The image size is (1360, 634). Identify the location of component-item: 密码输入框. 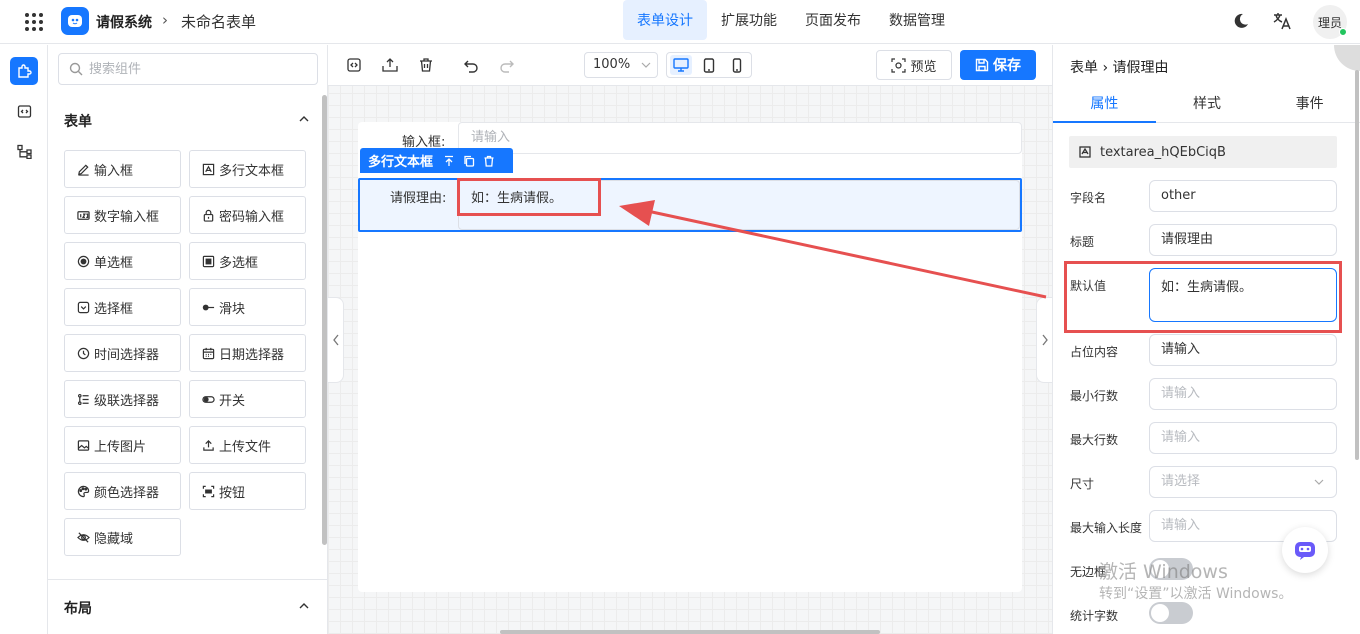
(247, 215).